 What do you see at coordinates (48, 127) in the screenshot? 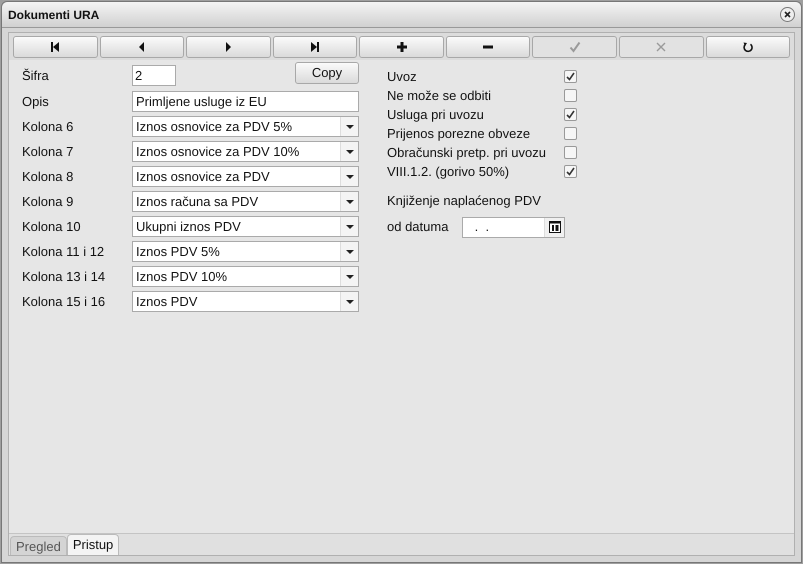
I see `field-label: Kolona 6` at bounding box center [48, 127].